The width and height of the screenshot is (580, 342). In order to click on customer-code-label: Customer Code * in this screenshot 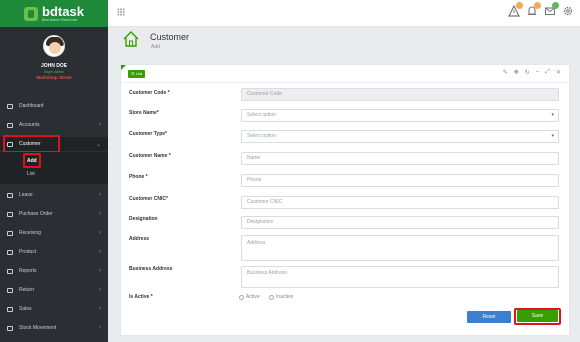, I will do `click(149, 93)`.